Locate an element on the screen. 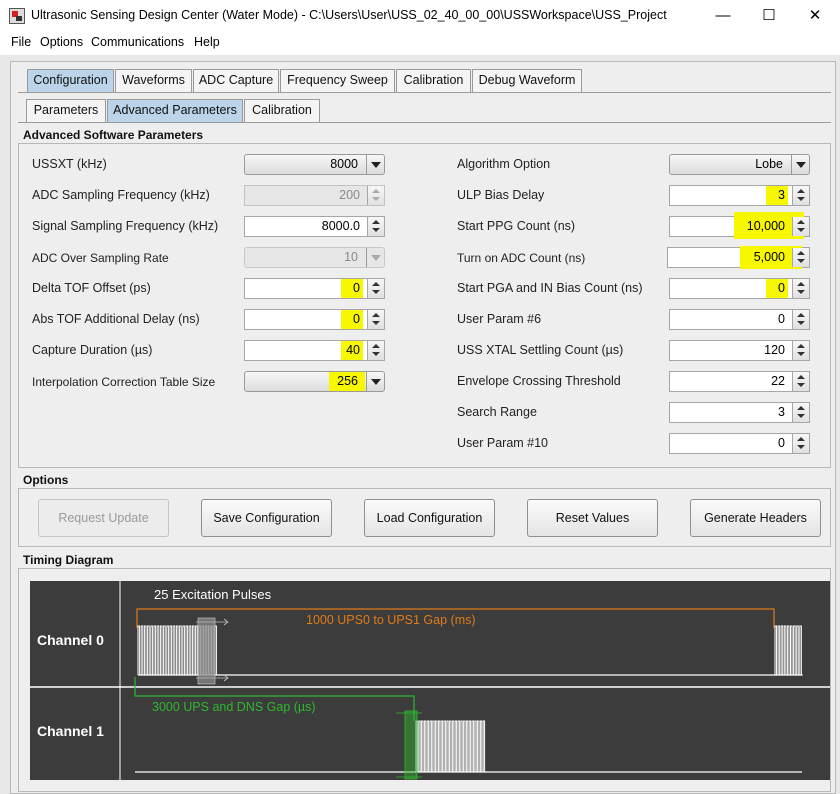 The height and width of the screenshot is (794, 840). excitation-pulses-end is located at coordinates (788, 650).